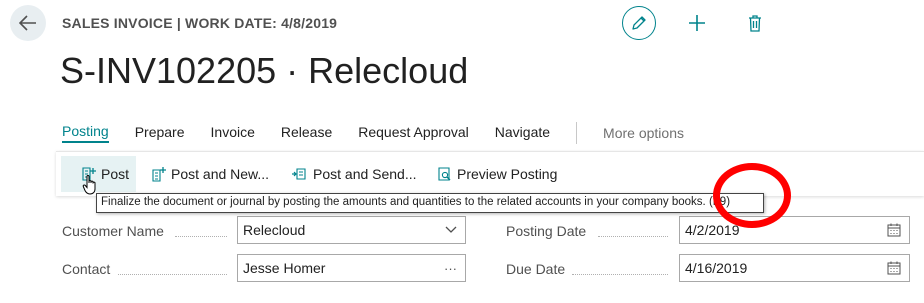 The width and height of the screenshot is (924, 303). Describe the element at coordinates (306, 133) in the screenshot. I see `tab-release: Release` at that location.